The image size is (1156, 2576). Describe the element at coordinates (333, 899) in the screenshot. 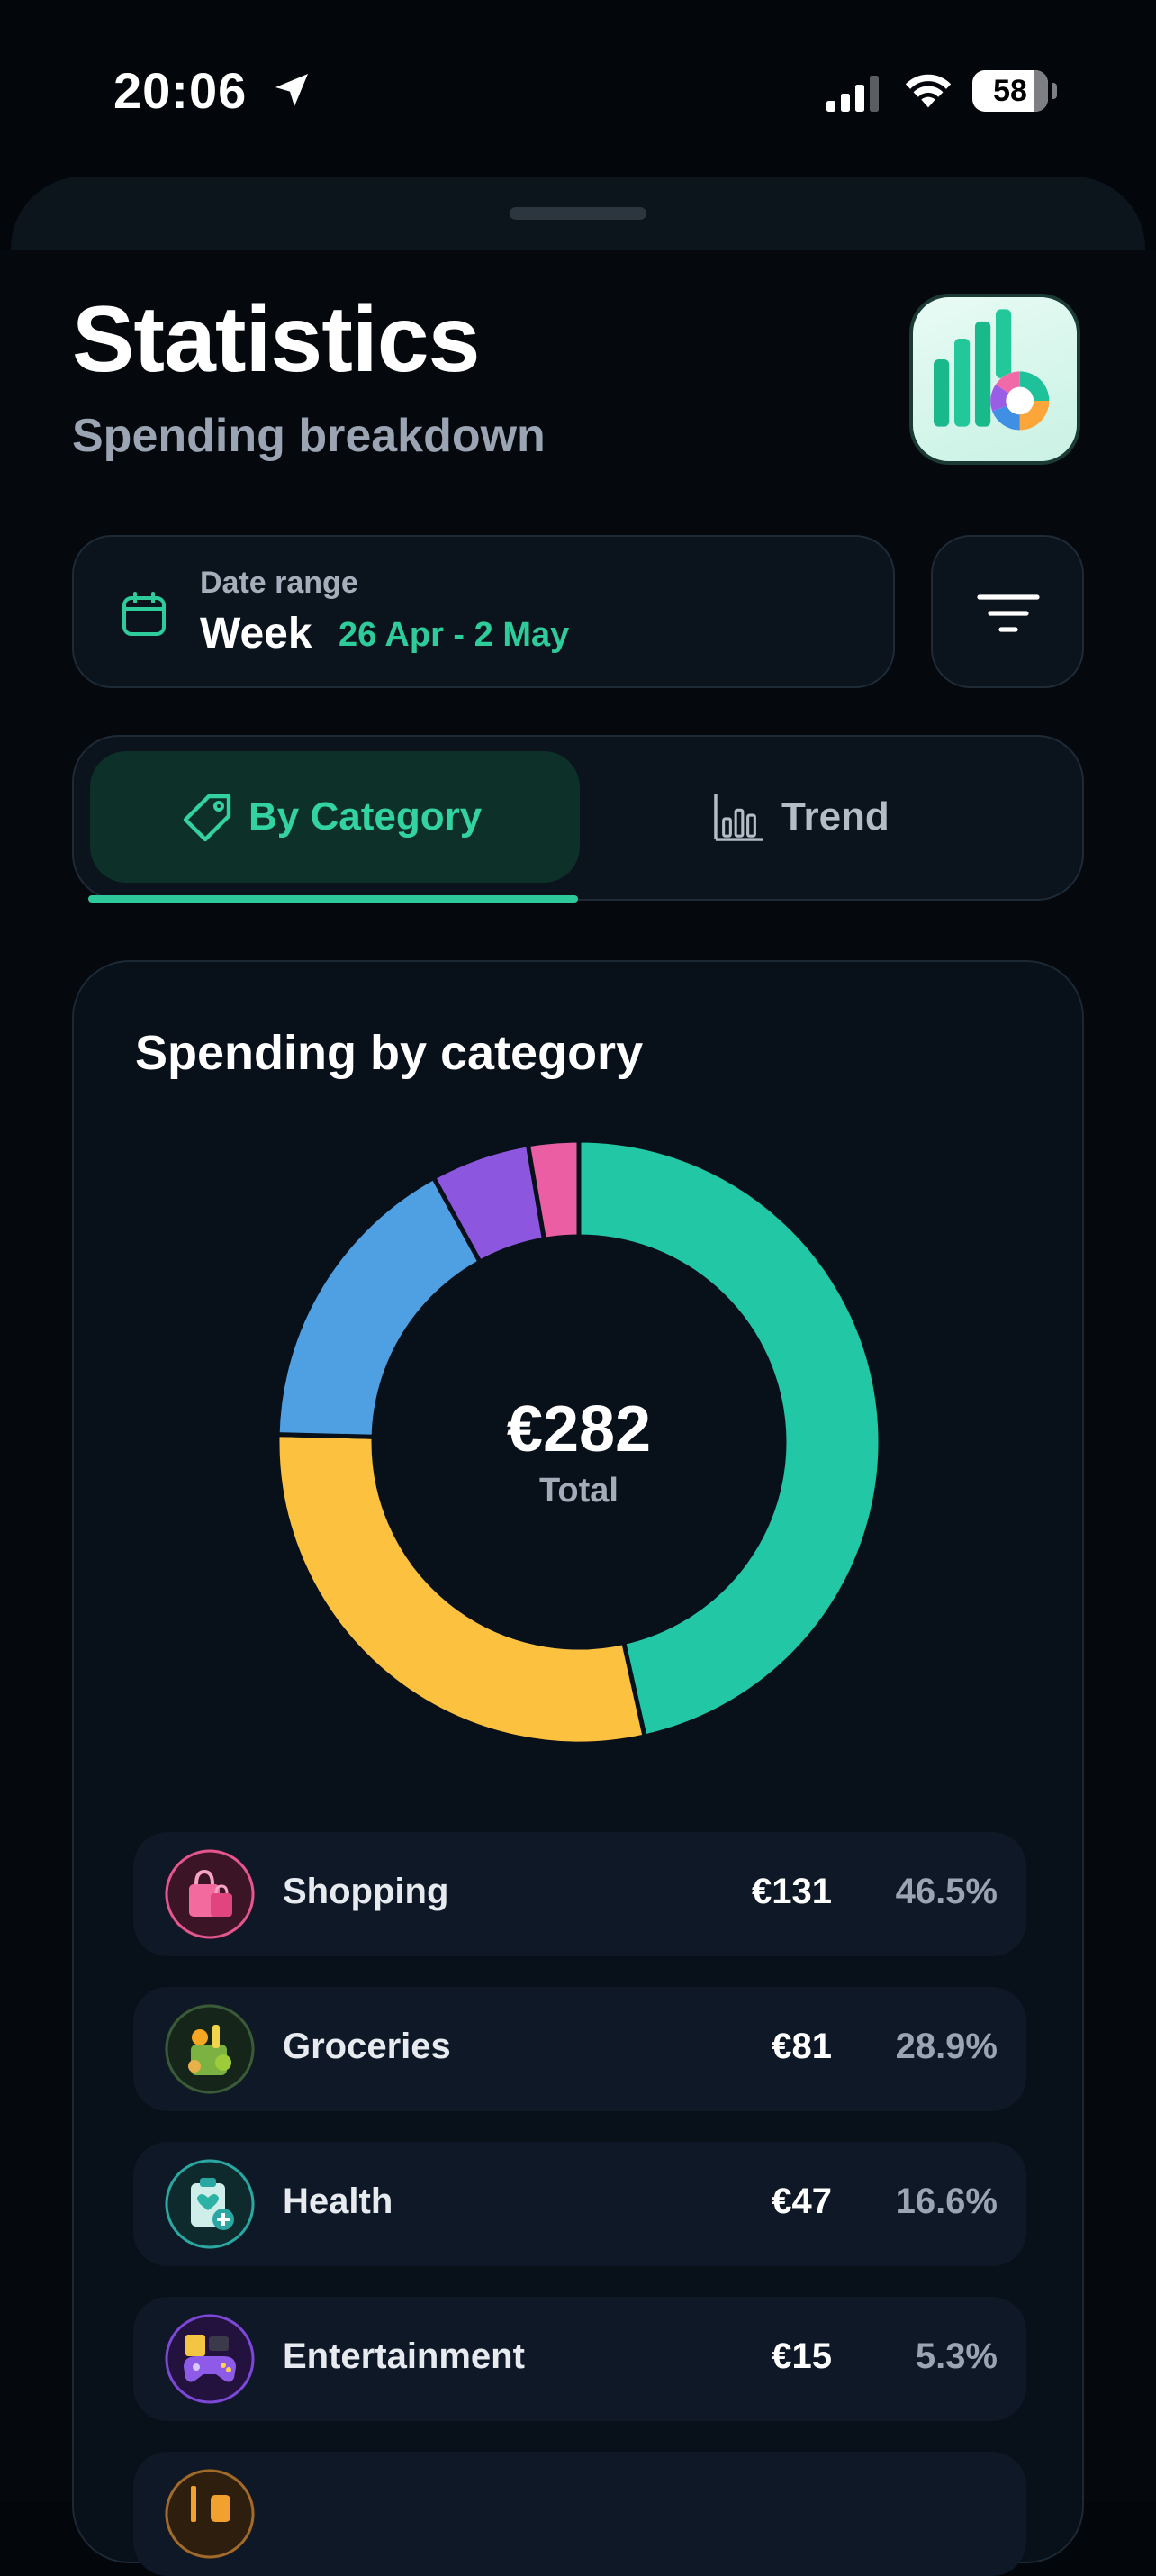

I see `active-tab-indicator` at that location.